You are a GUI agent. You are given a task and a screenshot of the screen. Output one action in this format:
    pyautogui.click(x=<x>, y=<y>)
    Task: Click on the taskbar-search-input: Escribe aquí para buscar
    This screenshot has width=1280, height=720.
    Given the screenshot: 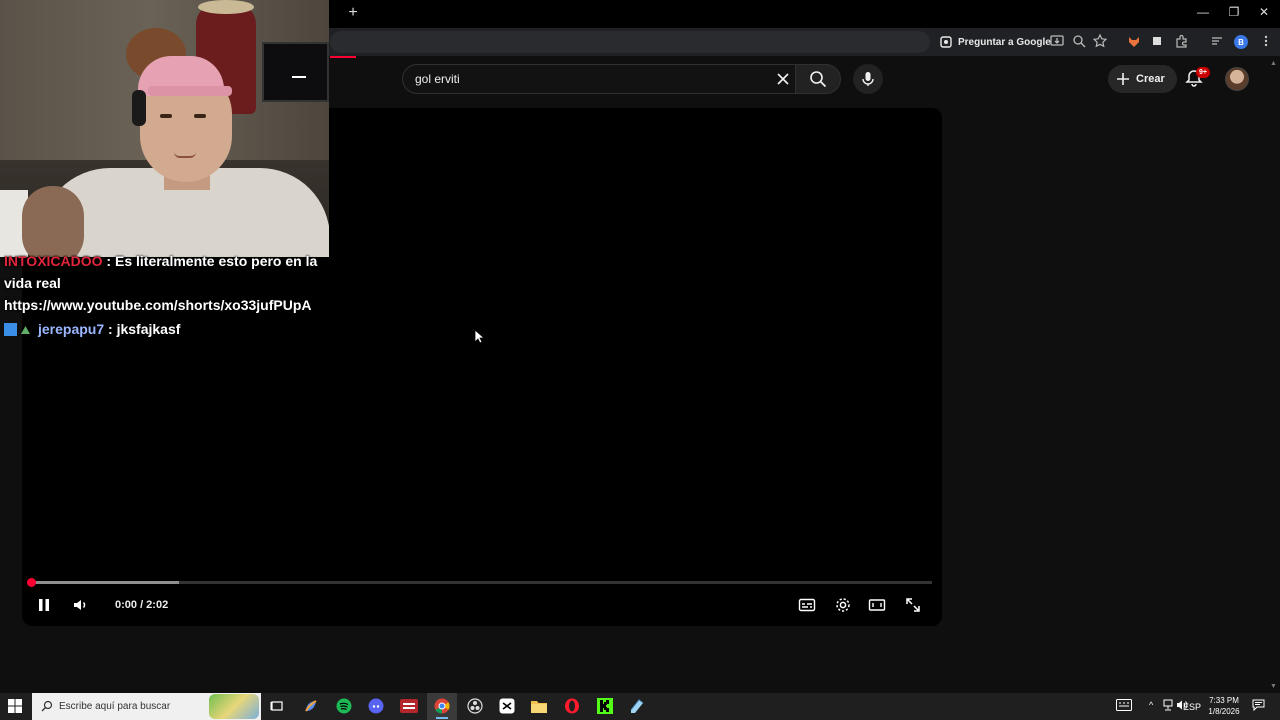 What is the action you would take?
    pyautogui.click(x=146, y=706)
    